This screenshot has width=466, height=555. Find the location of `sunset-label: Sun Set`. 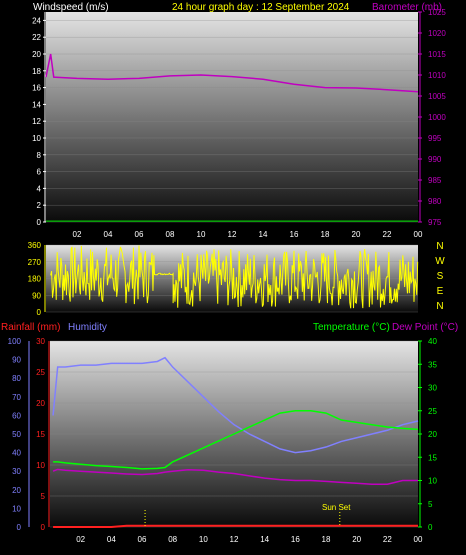

sunset-label: Sun Set is located at coordinates (336, 507).